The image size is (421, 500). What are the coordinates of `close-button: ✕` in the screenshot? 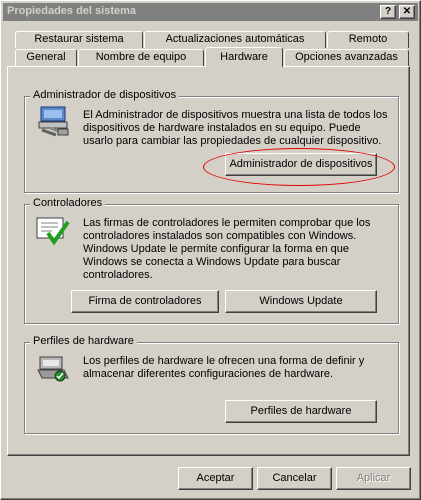 It's located at (407, 12).